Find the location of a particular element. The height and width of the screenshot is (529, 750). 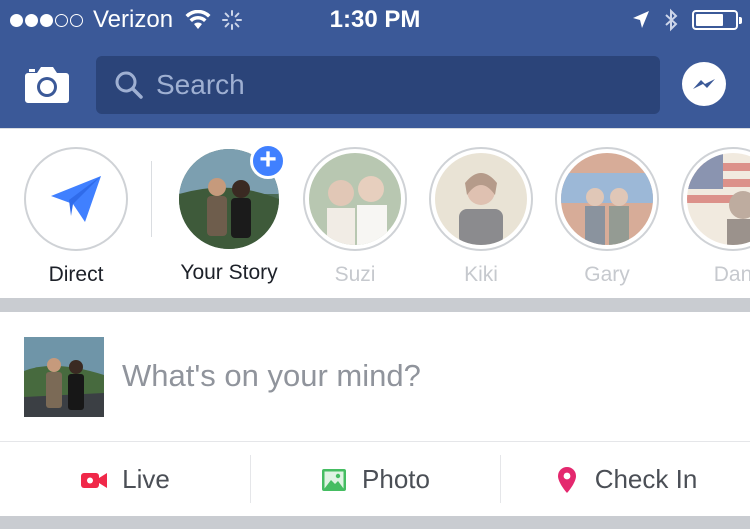

composer-placeholder: What's on your mind? is located at coordinates (271, 376).